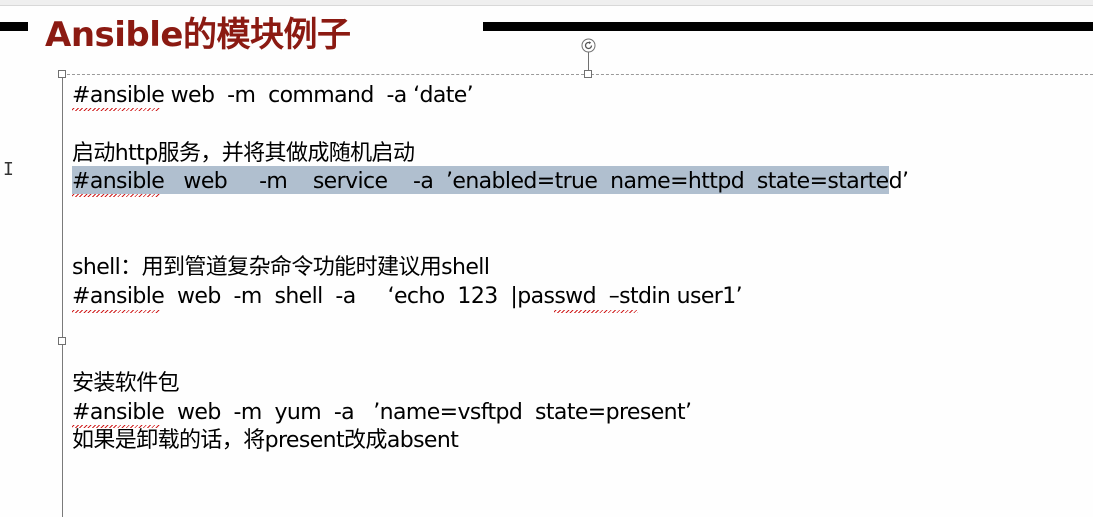 This screenshot has height=517, width=1093. I want to click on resize-handle-middle-left, so click(62, 341).